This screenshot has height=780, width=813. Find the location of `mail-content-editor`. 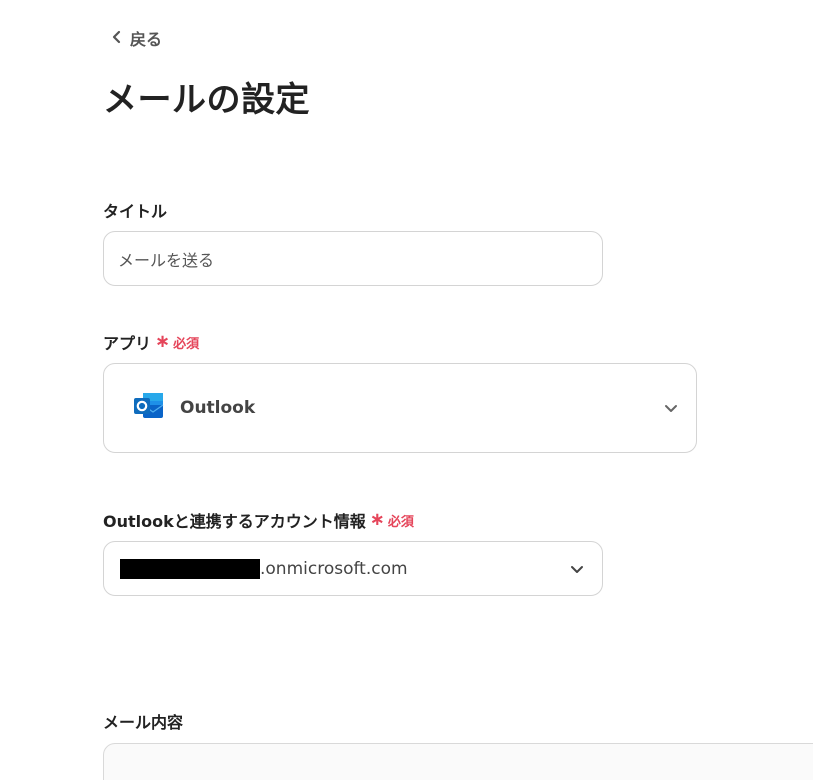

mail-content-editor is located at coordinates (458, 761).